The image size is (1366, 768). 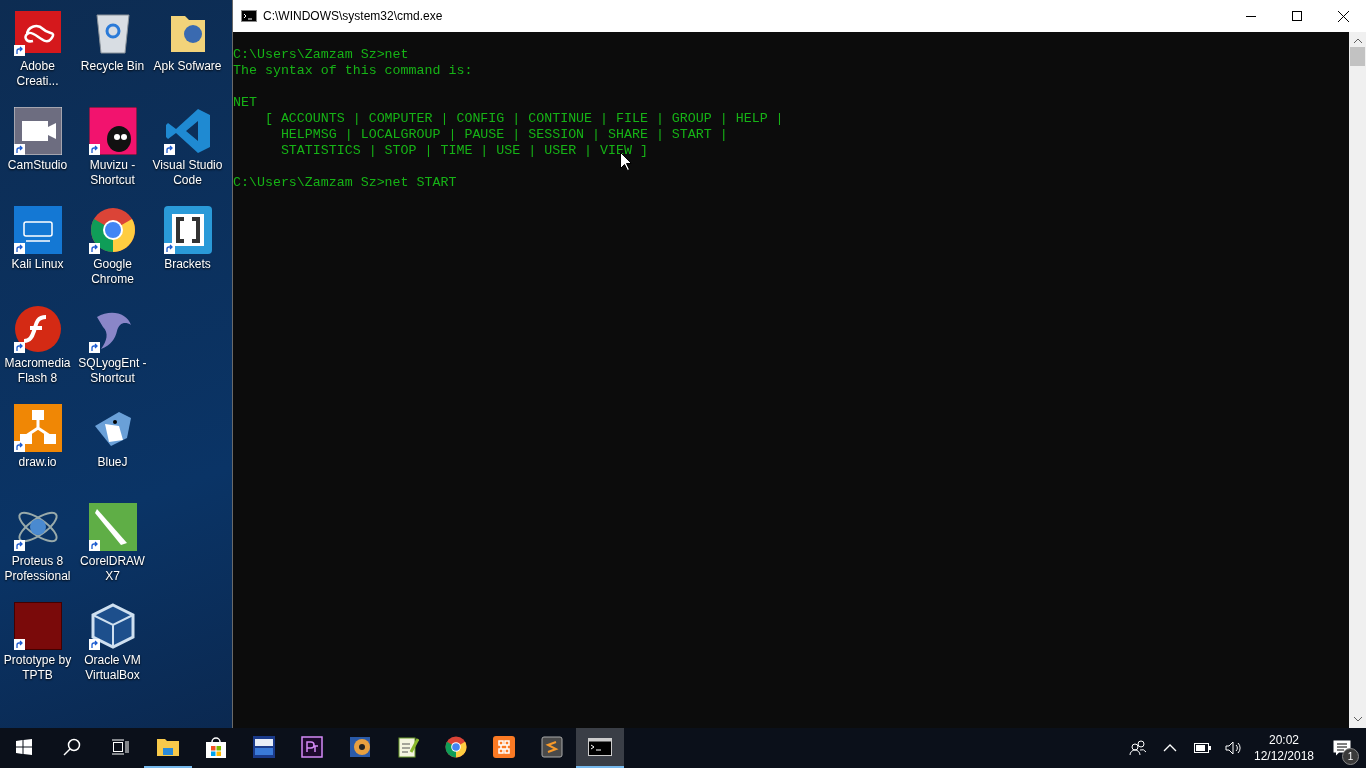 I want to click on search-icon, so click(x=72, y=747).